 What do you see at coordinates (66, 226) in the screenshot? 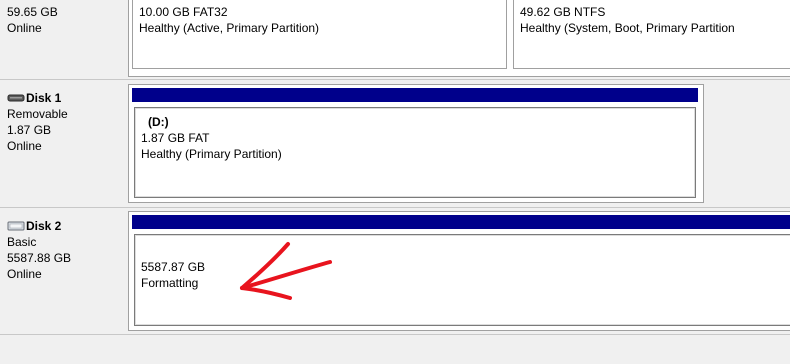
I see `disk2-title: Disk 2` at bounding box center [66, 226].